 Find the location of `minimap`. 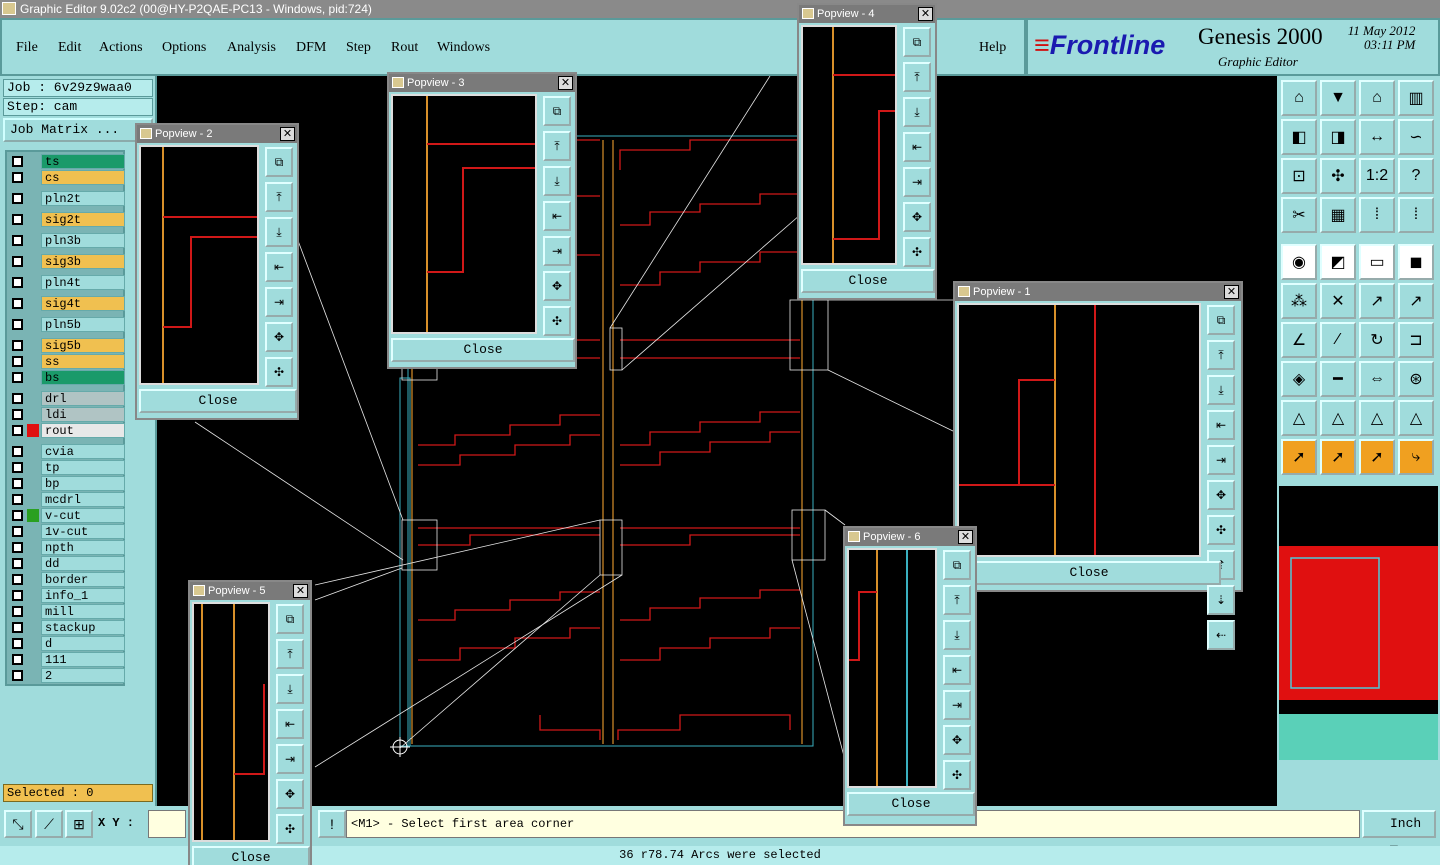

minimap is located at coordinates (1358, 623).